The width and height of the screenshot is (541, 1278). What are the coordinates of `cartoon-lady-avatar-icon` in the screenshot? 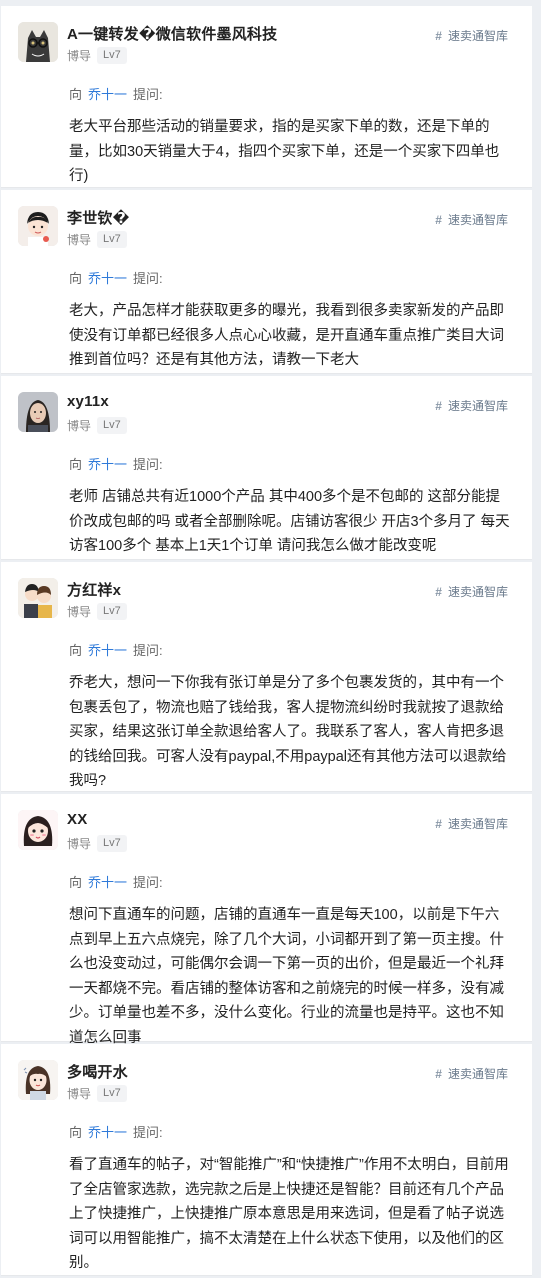 It's located at (38, 1080).